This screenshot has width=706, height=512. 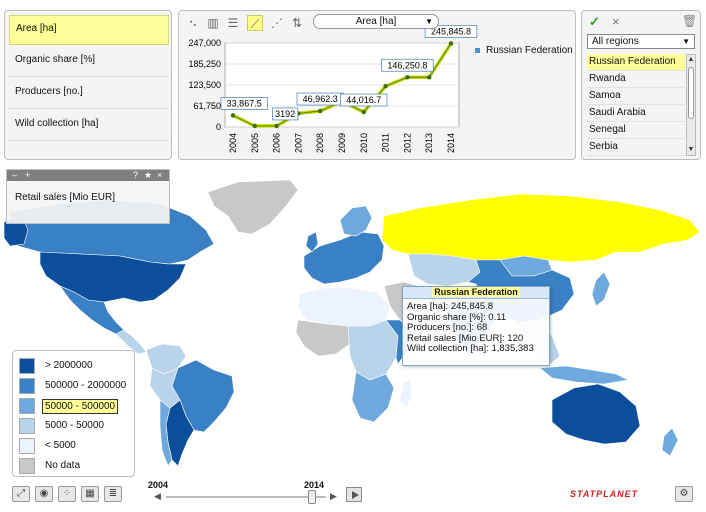 What do you see at coordinates (277, 23) in the screenshot?
I see `scatter-line-icon: ⋰` at bounding box center [277, 23].